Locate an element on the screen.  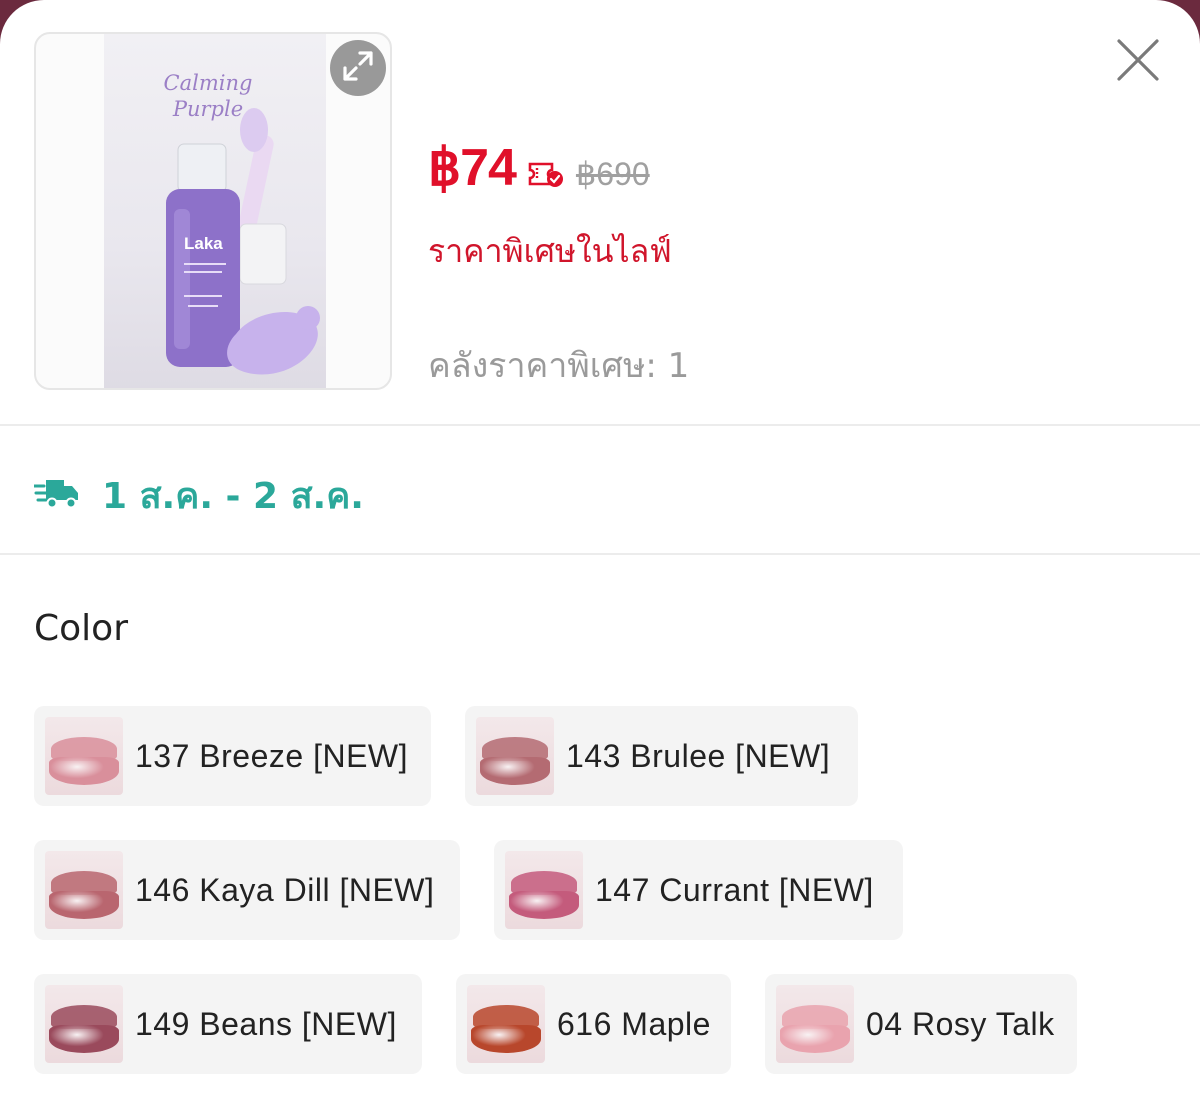
color-option: 147 Currant [NEW] is located at coordinates (698, 890).